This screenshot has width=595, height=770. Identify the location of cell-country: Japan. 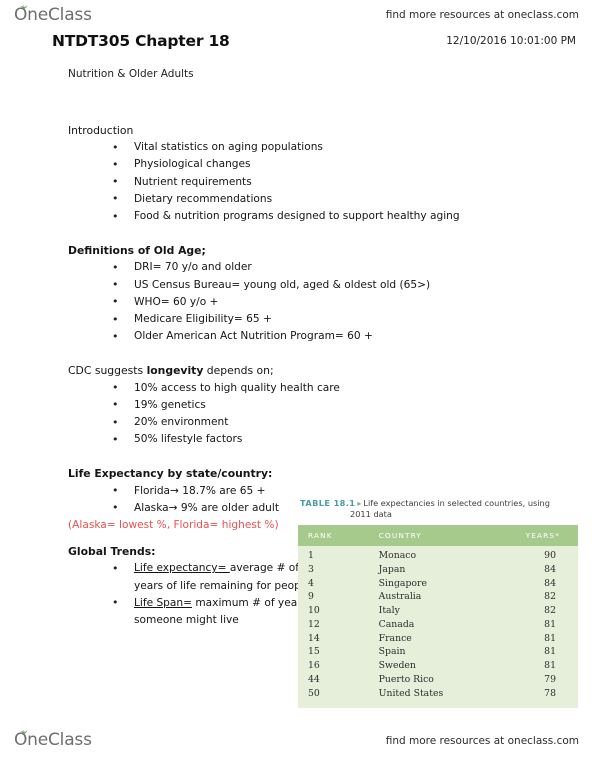
(392, 569).